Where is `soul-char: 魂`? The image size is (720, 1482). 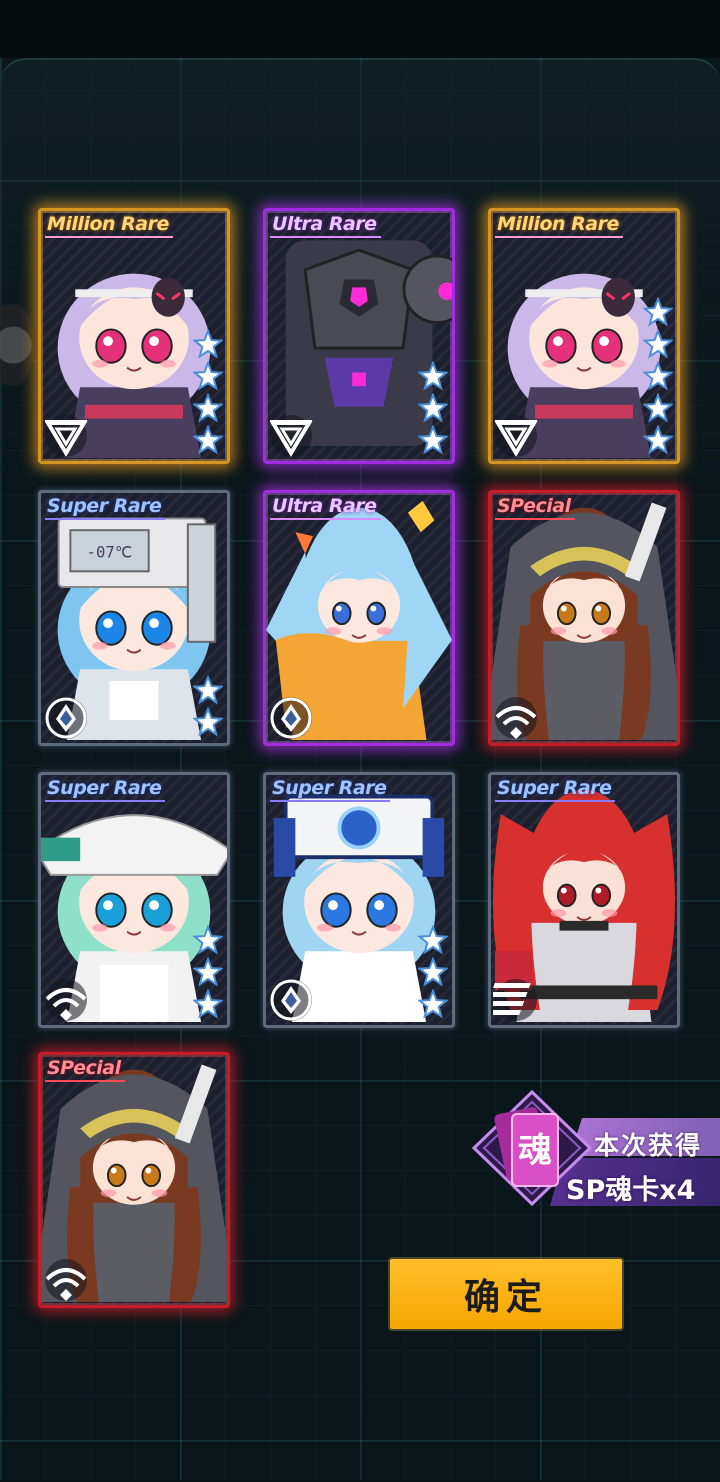 soul-char: 魂 is located at coordinates (535, 1151).